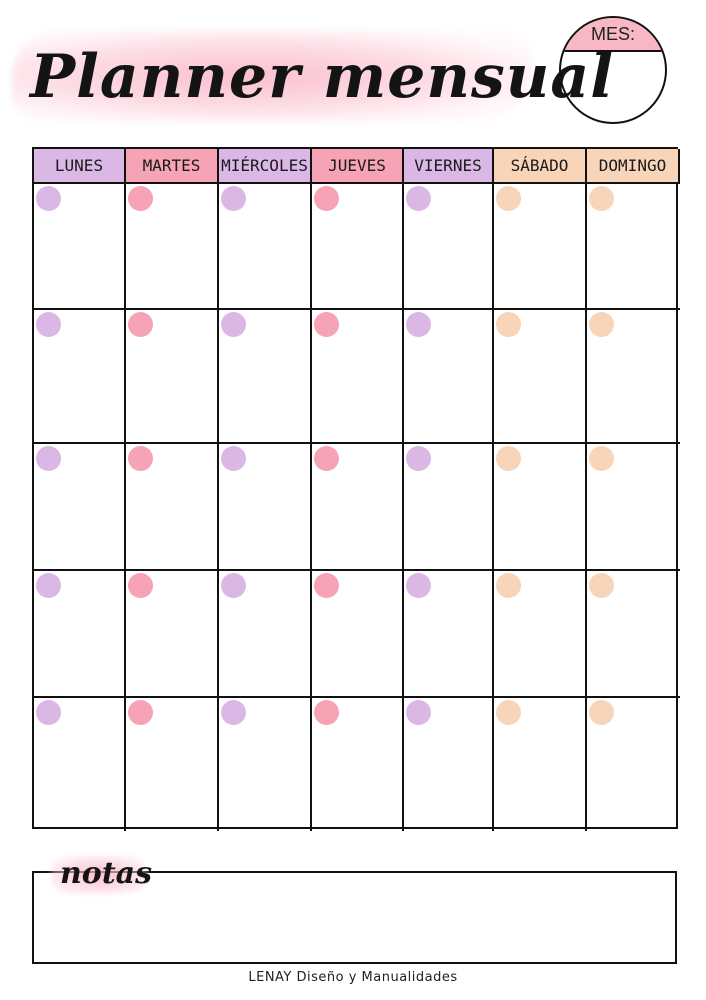 This screenshot has height=1000, width=706. What do you see at coordinates (540, 166) in the screenshot?
I see `day-header-6: SÁBADO` at bounding box center [540, 166].